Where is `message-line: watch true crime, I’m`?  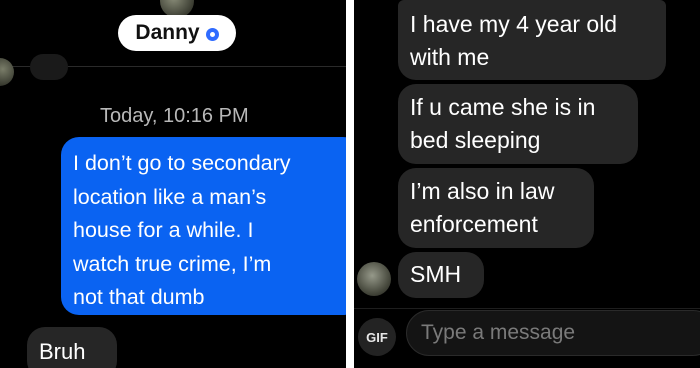
message-line: watch true crime, I’m is located at coordinates (172, 263).